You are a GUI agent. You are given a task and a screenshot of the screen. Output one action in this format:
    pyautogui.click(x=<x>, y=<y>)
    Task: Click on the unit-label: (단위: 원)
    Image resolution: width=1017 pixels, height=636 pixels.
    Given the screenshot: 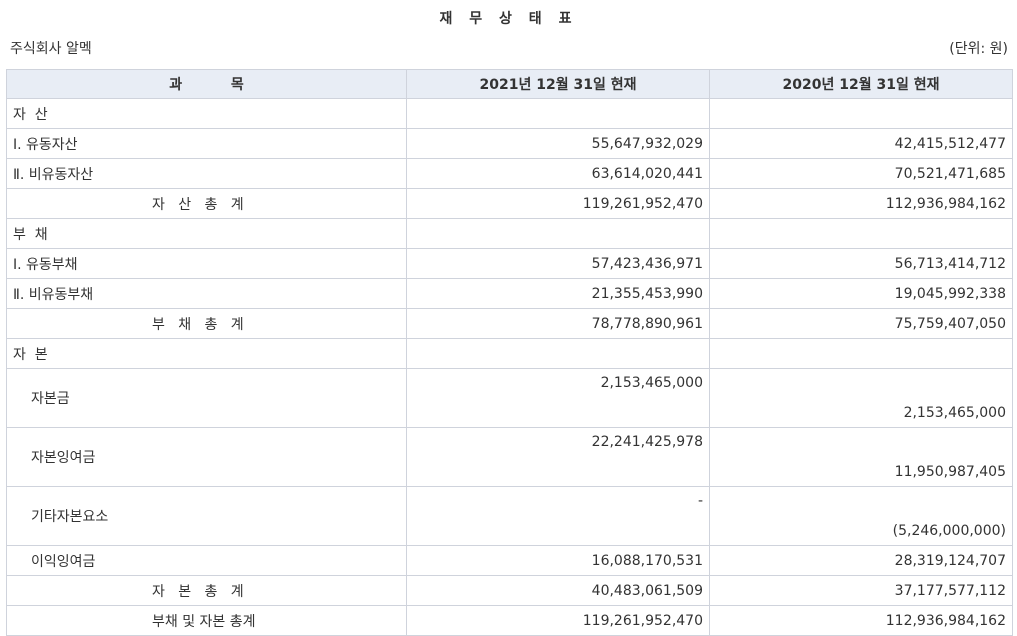 What is the action you would take?
    pyautogui.click(x=978, y=49)
    